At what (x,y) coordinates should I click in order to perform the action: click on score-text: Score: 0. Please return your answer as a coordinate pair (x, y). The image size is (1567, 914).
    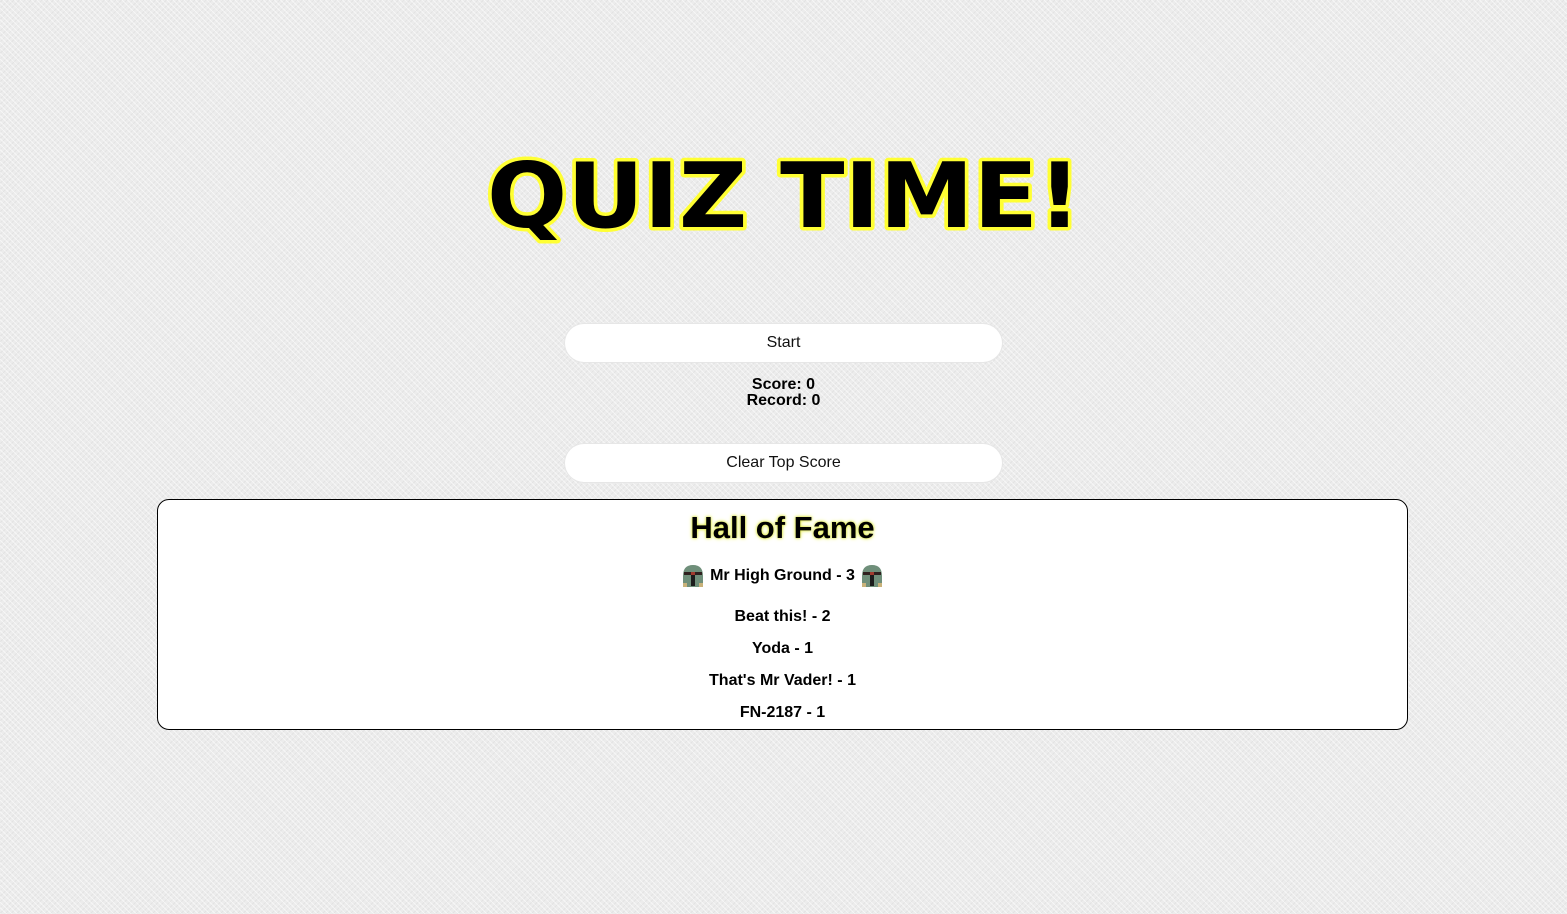
    Looking at the image, I should click on (783, 384).